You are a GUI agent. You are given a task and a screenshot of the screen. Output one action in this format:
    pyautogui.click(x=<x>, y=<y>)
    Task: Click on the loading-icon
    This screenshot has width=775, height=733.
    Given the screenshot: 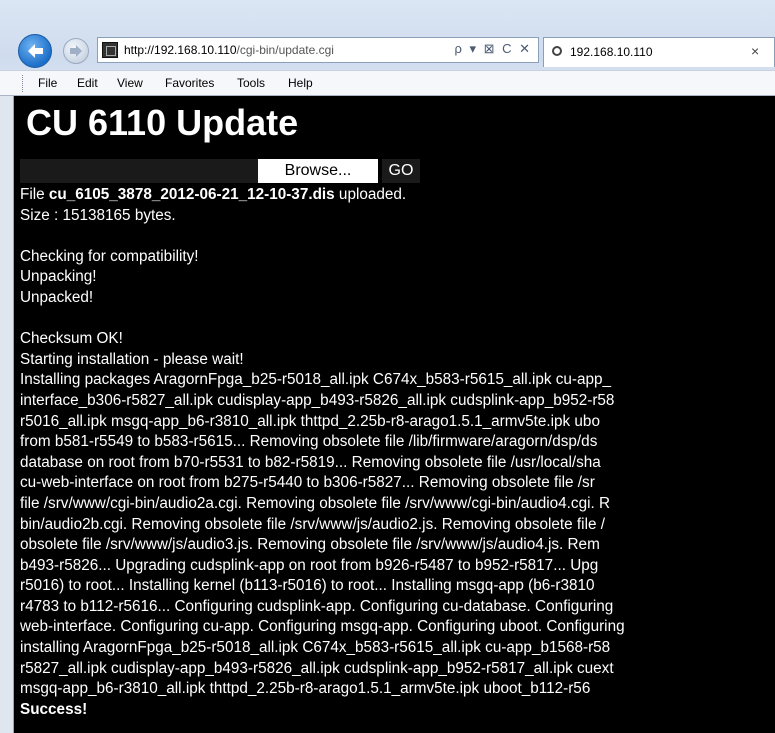 What is the action you would take?
    pyautogui.click(x=557, y=51)
    